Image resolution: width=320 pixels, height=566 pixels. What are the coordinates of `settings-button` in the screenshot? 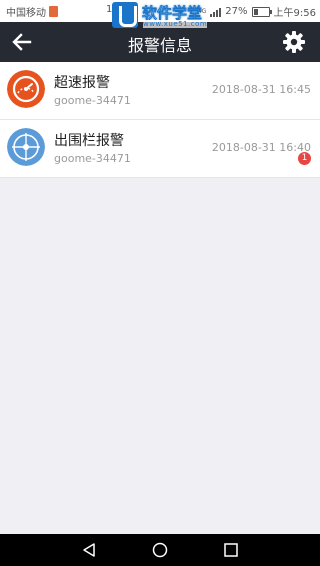 It's located at (294, 42).